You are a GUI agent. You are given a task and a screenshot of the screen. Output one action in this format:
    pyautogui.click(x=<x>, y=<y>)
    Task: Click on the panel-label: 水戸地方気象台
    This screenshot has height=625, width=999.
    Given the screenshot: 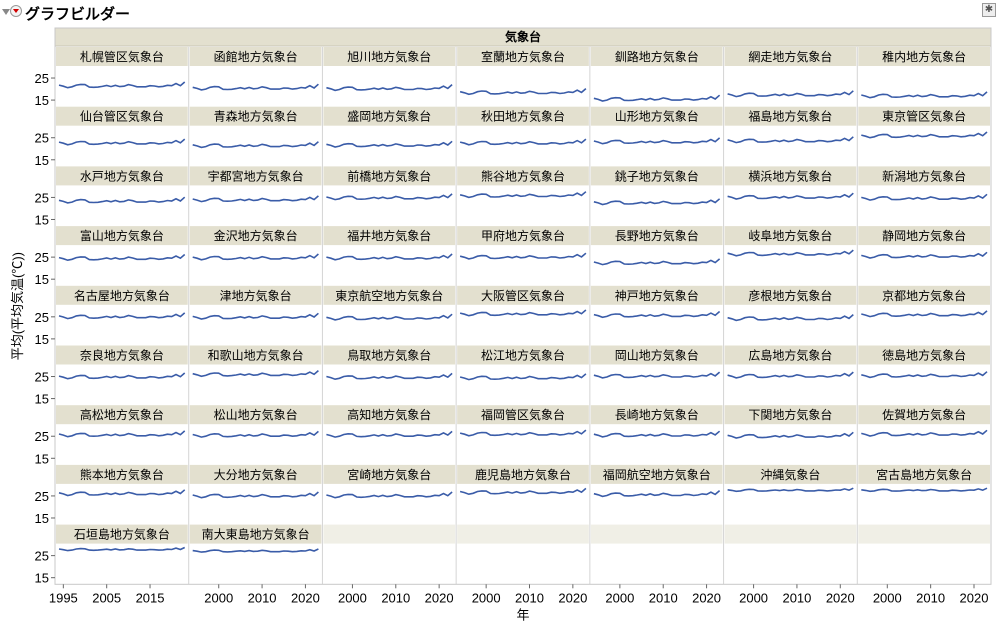 What is the action you would take?
    pyautogui.click(x=122, y=175)
    